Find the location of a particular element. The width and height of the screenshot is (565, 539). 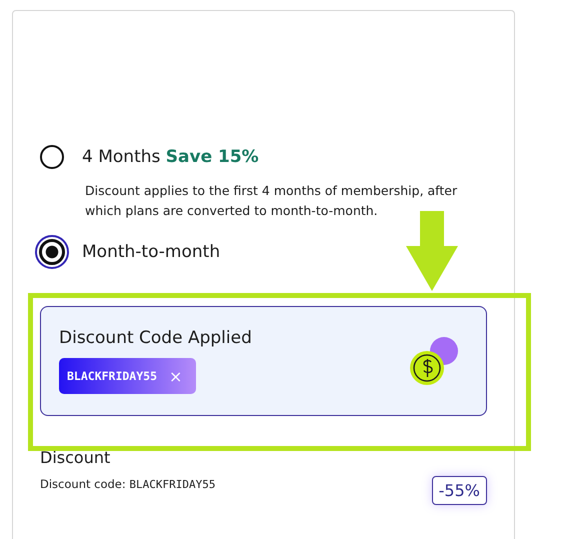

plan-label: Month-to-month is located at coordinates (151, 252).